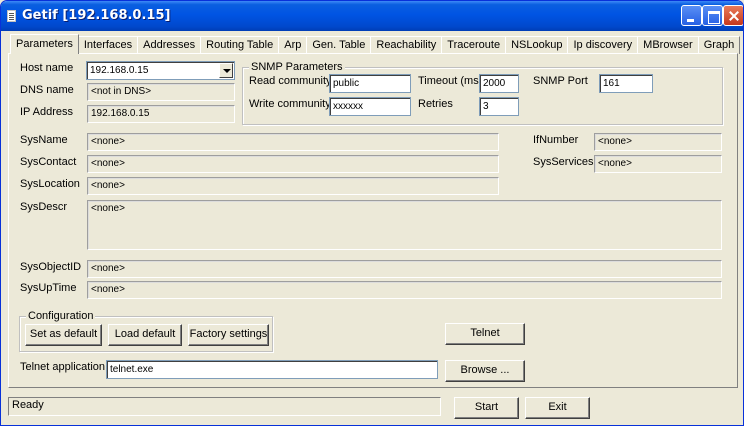 The image size is (744, 426). Describe the element at coordinates (406, 45) in the screenshot. I see `tab-reachability: Reachability` at that location.